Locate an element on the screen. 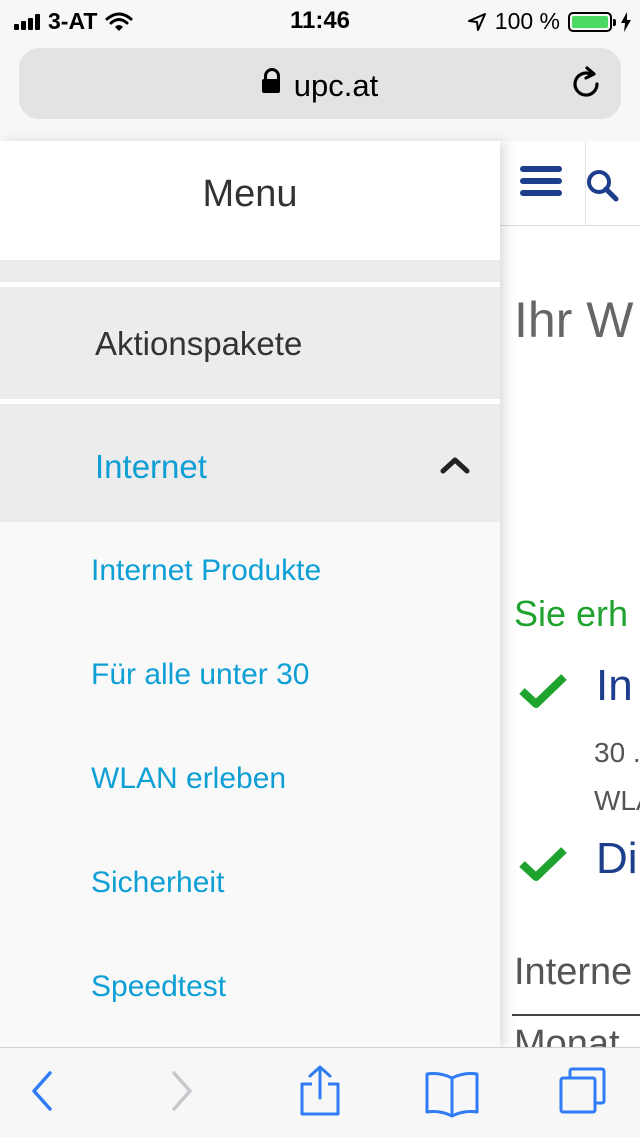  section-footer-text: Monat is located at coordinates (567, 1035).